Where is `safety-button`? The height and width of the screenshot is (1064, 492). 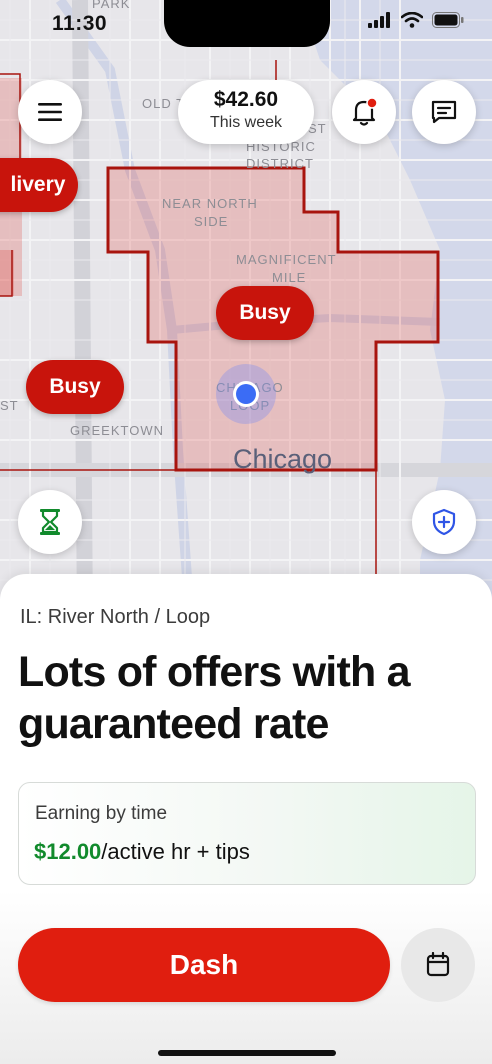 safety-button is located at coordinates (444, 522).